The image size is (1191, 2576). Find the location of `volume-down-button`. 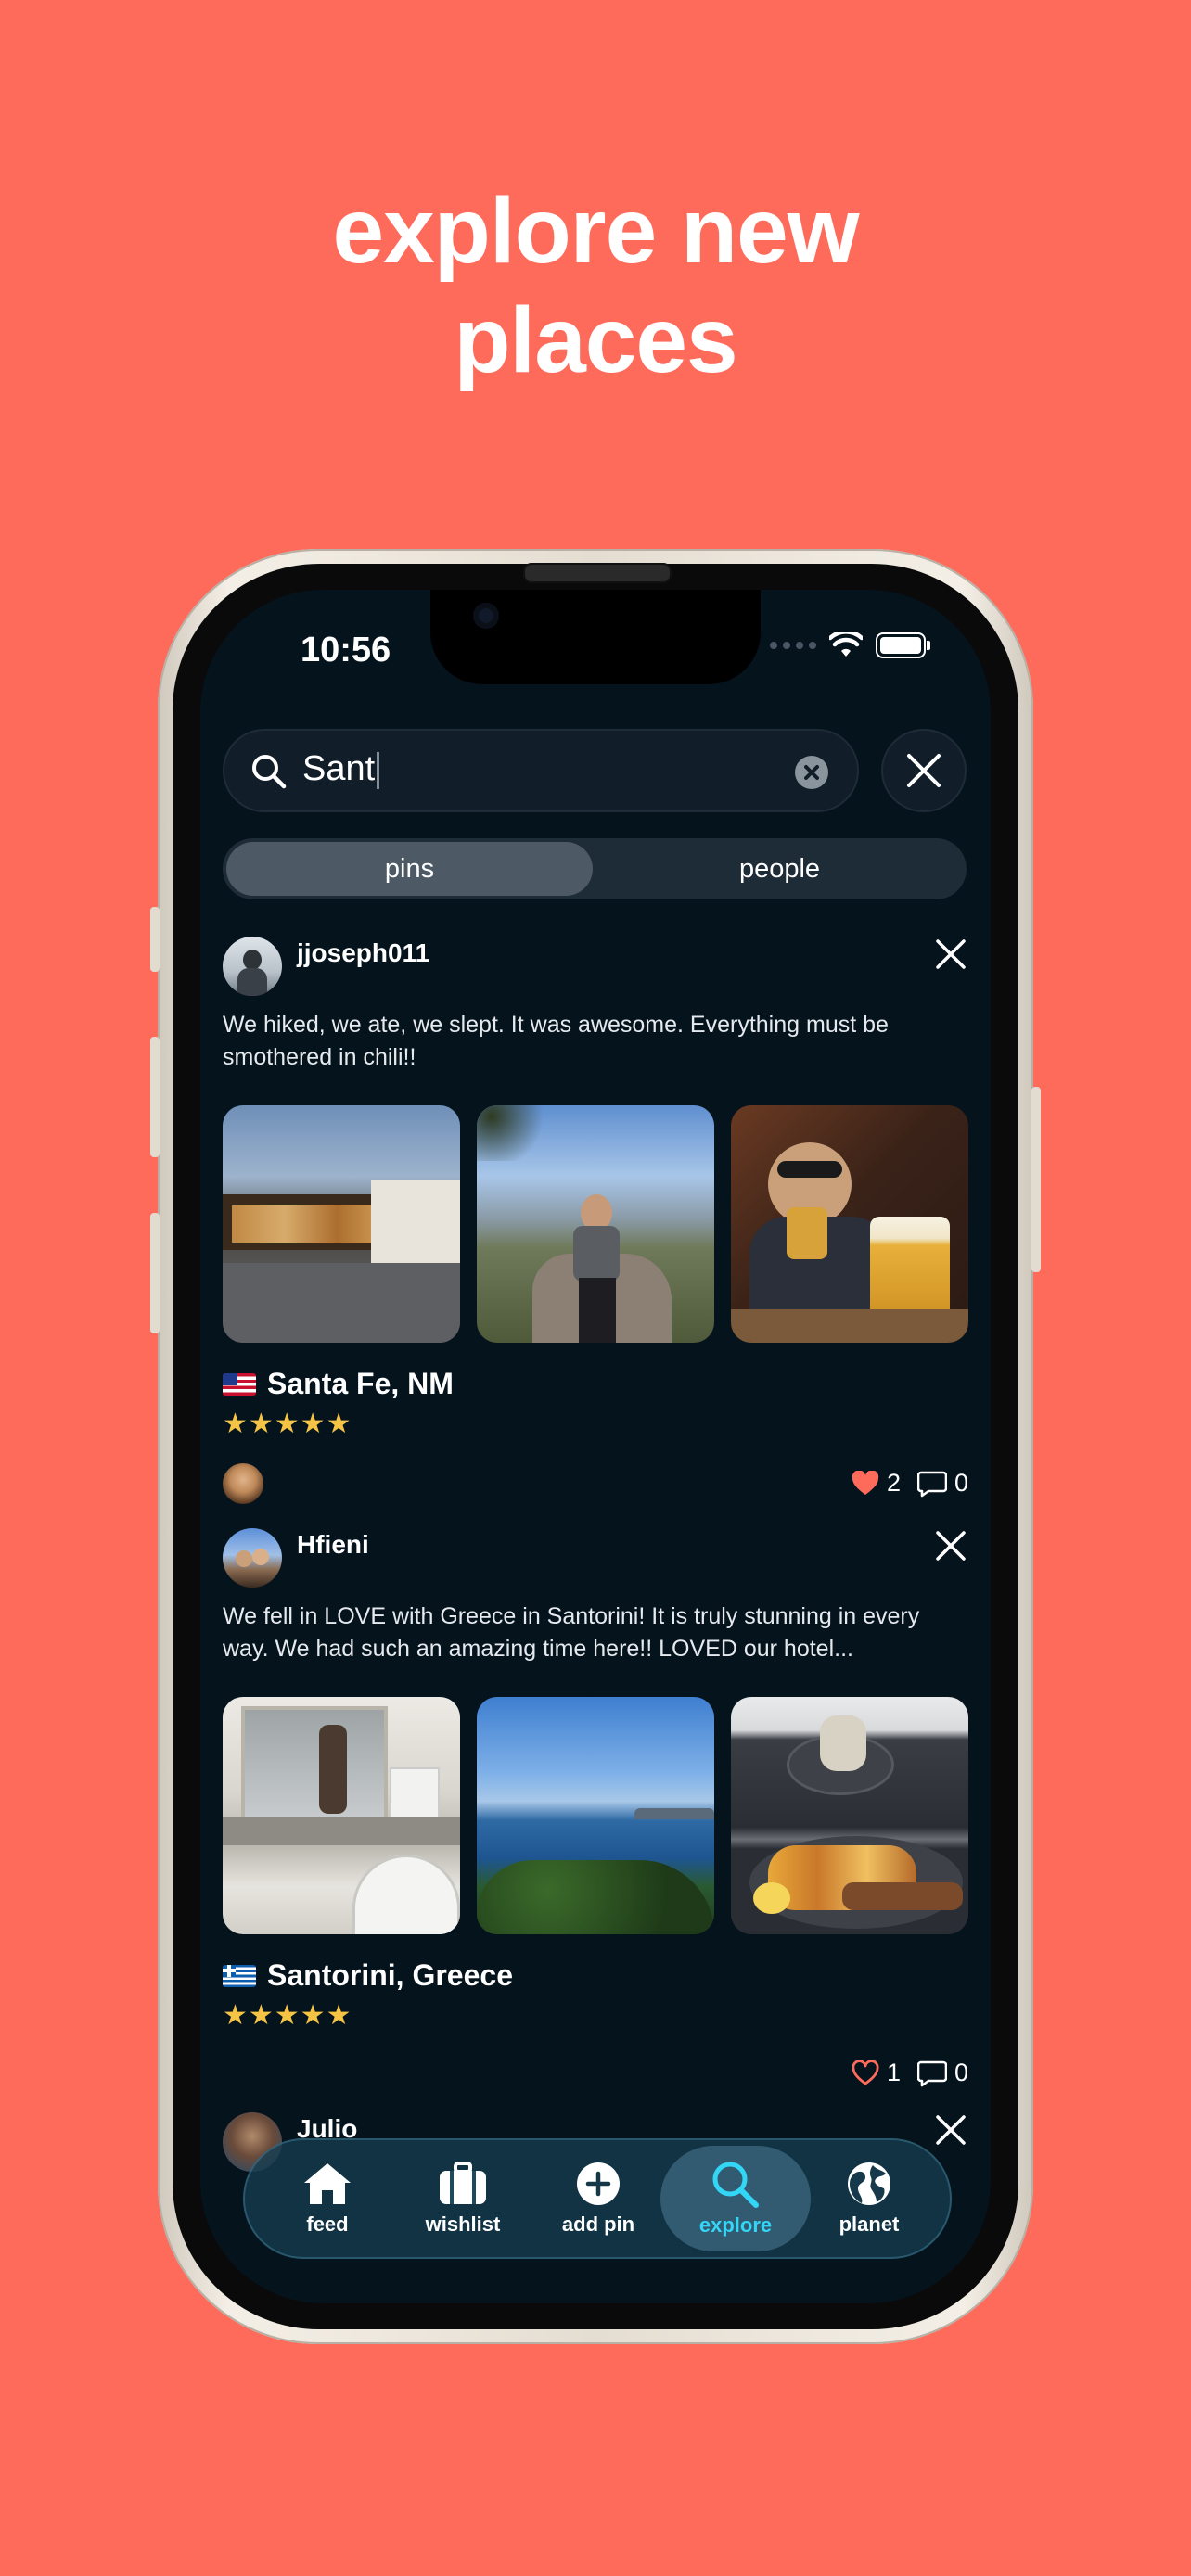

volume-down-button is located at coordinates (155, 1273).